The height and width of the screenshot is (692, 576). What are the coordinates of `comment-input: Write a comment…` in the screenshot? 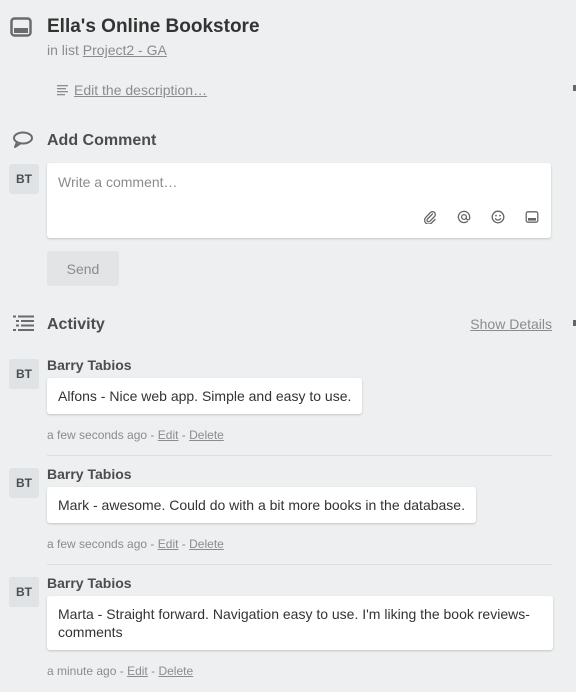 It's located at (299, 200).